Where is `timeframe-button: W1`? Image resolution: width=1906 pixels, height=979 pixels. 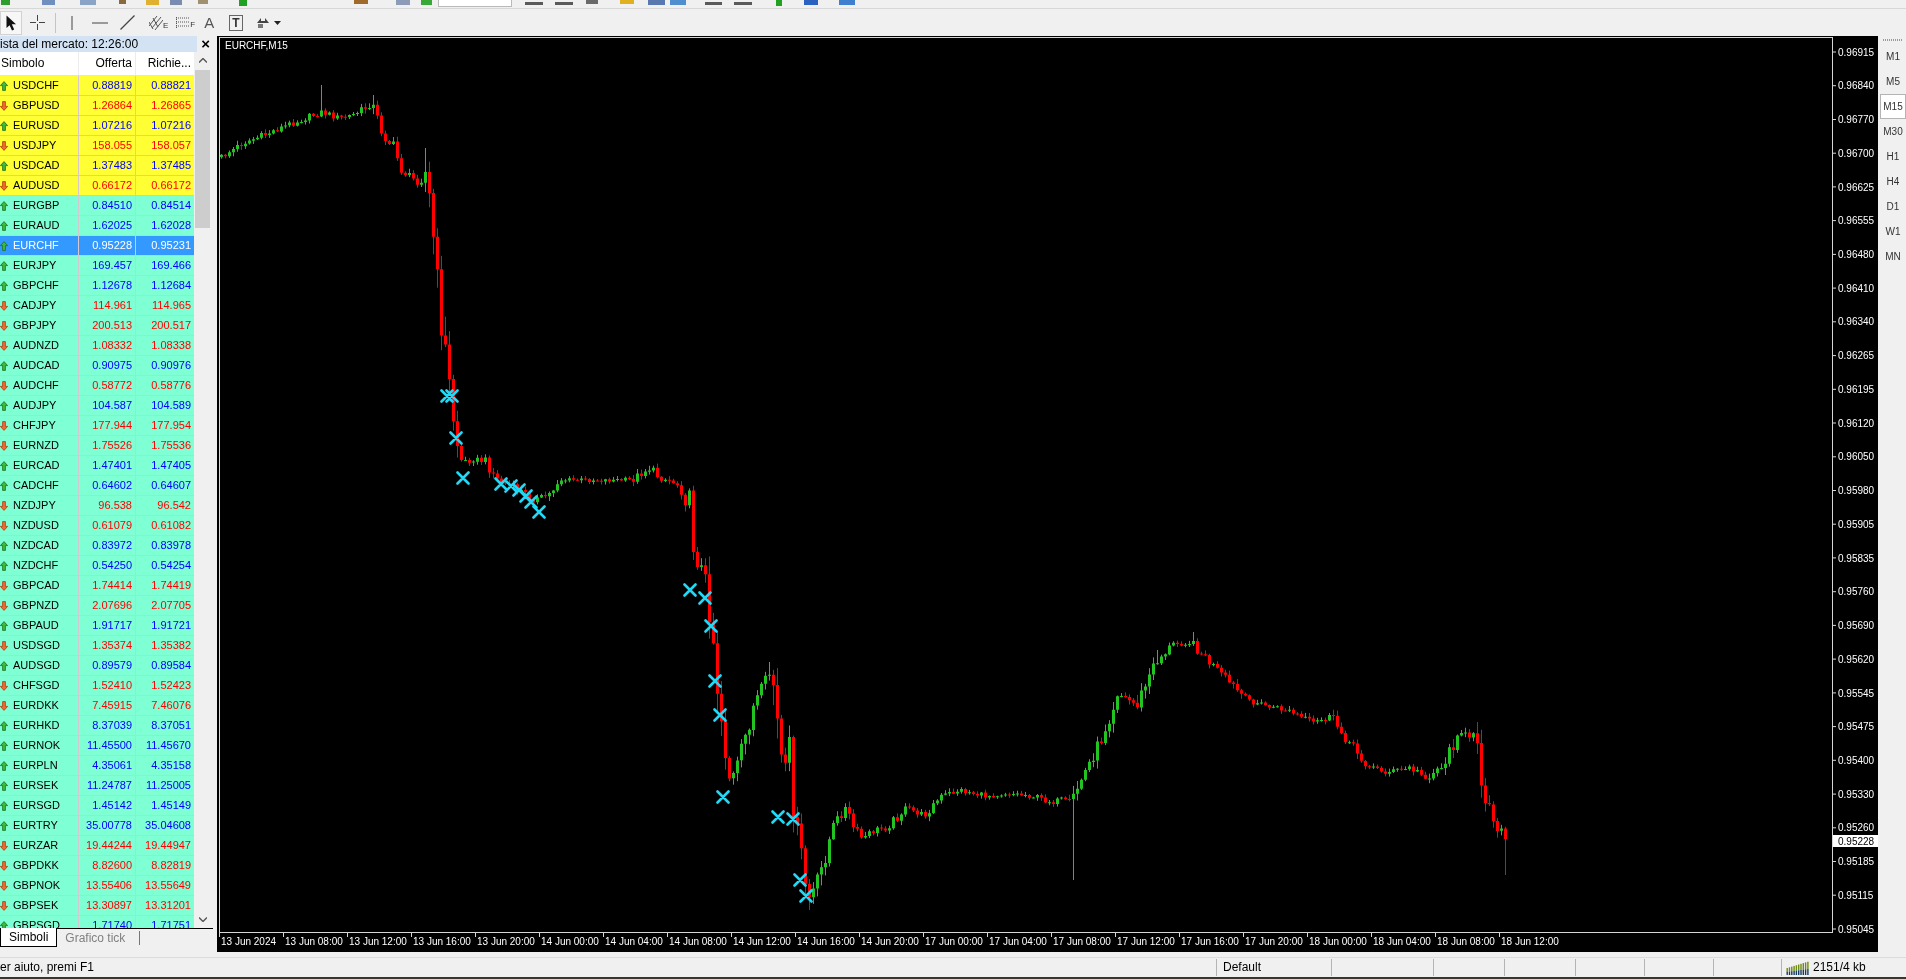 timeframe-button: W1 is located at coordinates (1893, 231).